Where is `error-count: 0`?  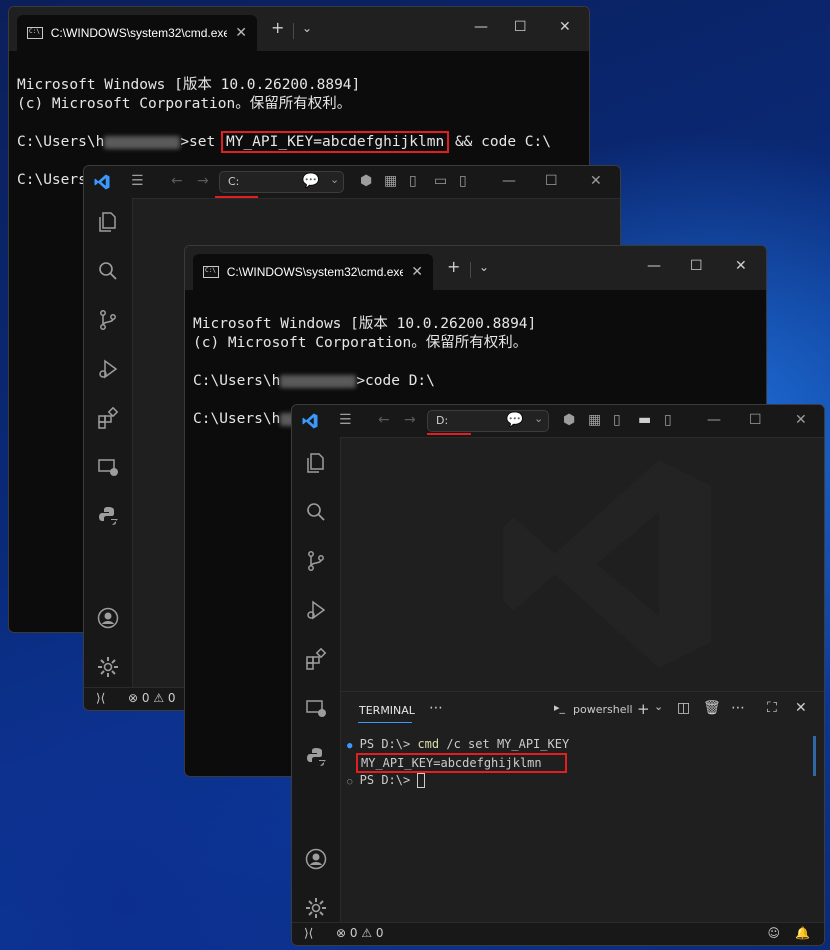
error-count: 0 is located at coordinates (353, 933).